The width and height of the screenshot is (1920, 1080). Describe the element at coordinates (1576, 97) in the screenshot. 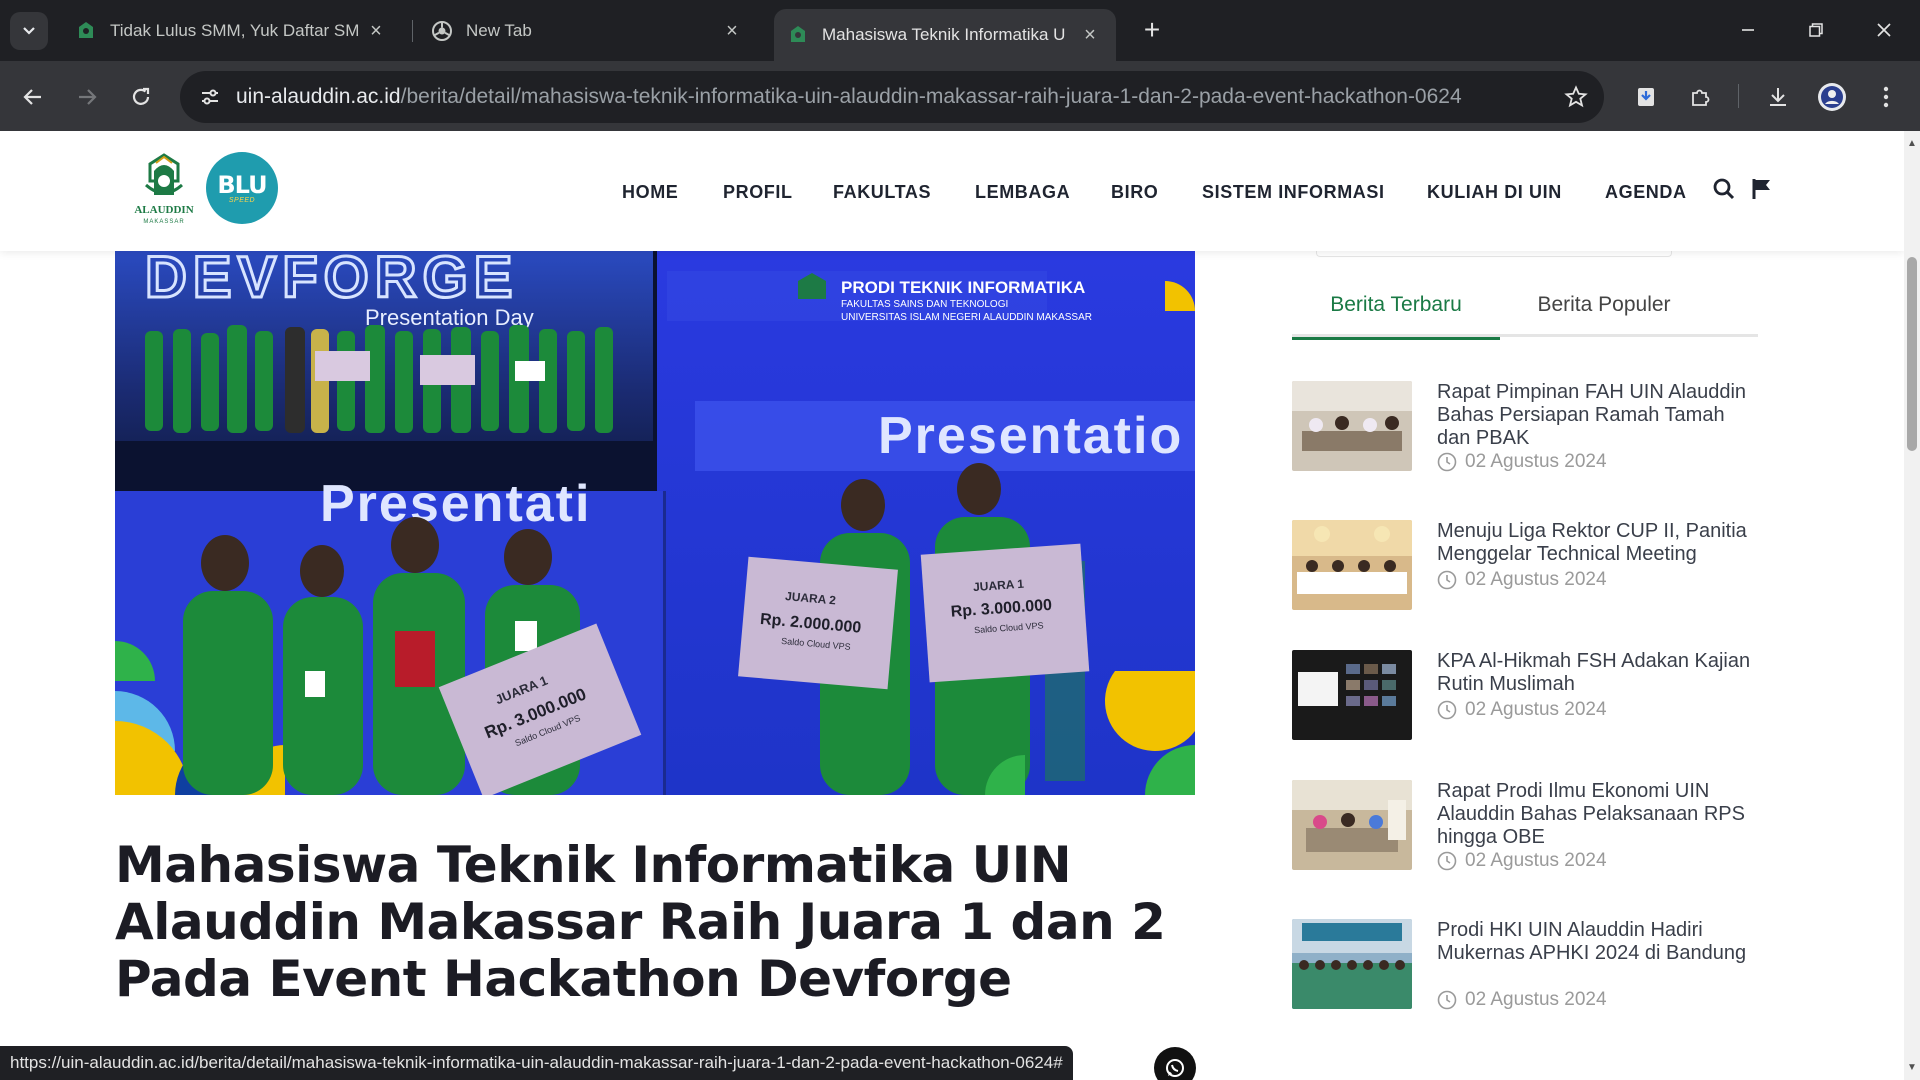

I see `bookmark-star-icon` at that location.